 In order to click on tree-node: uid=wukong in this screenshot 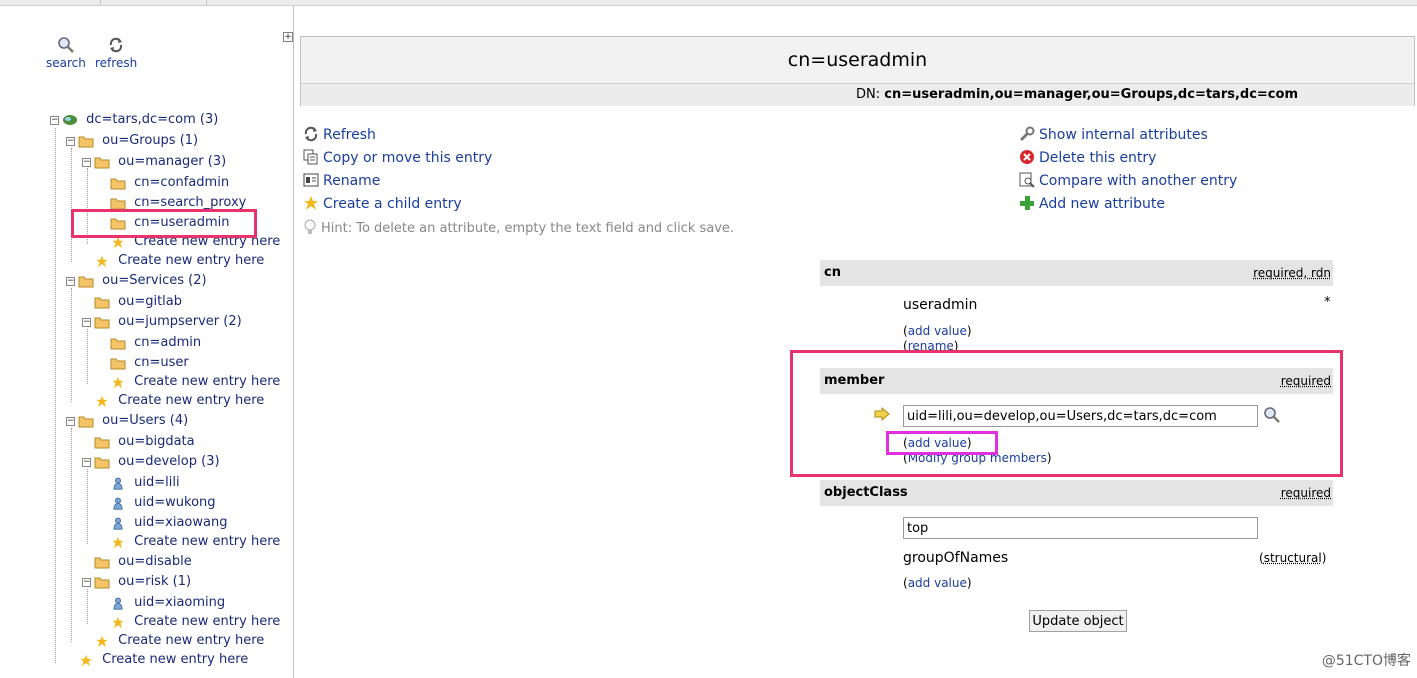, I will do `click(163, 504)`.